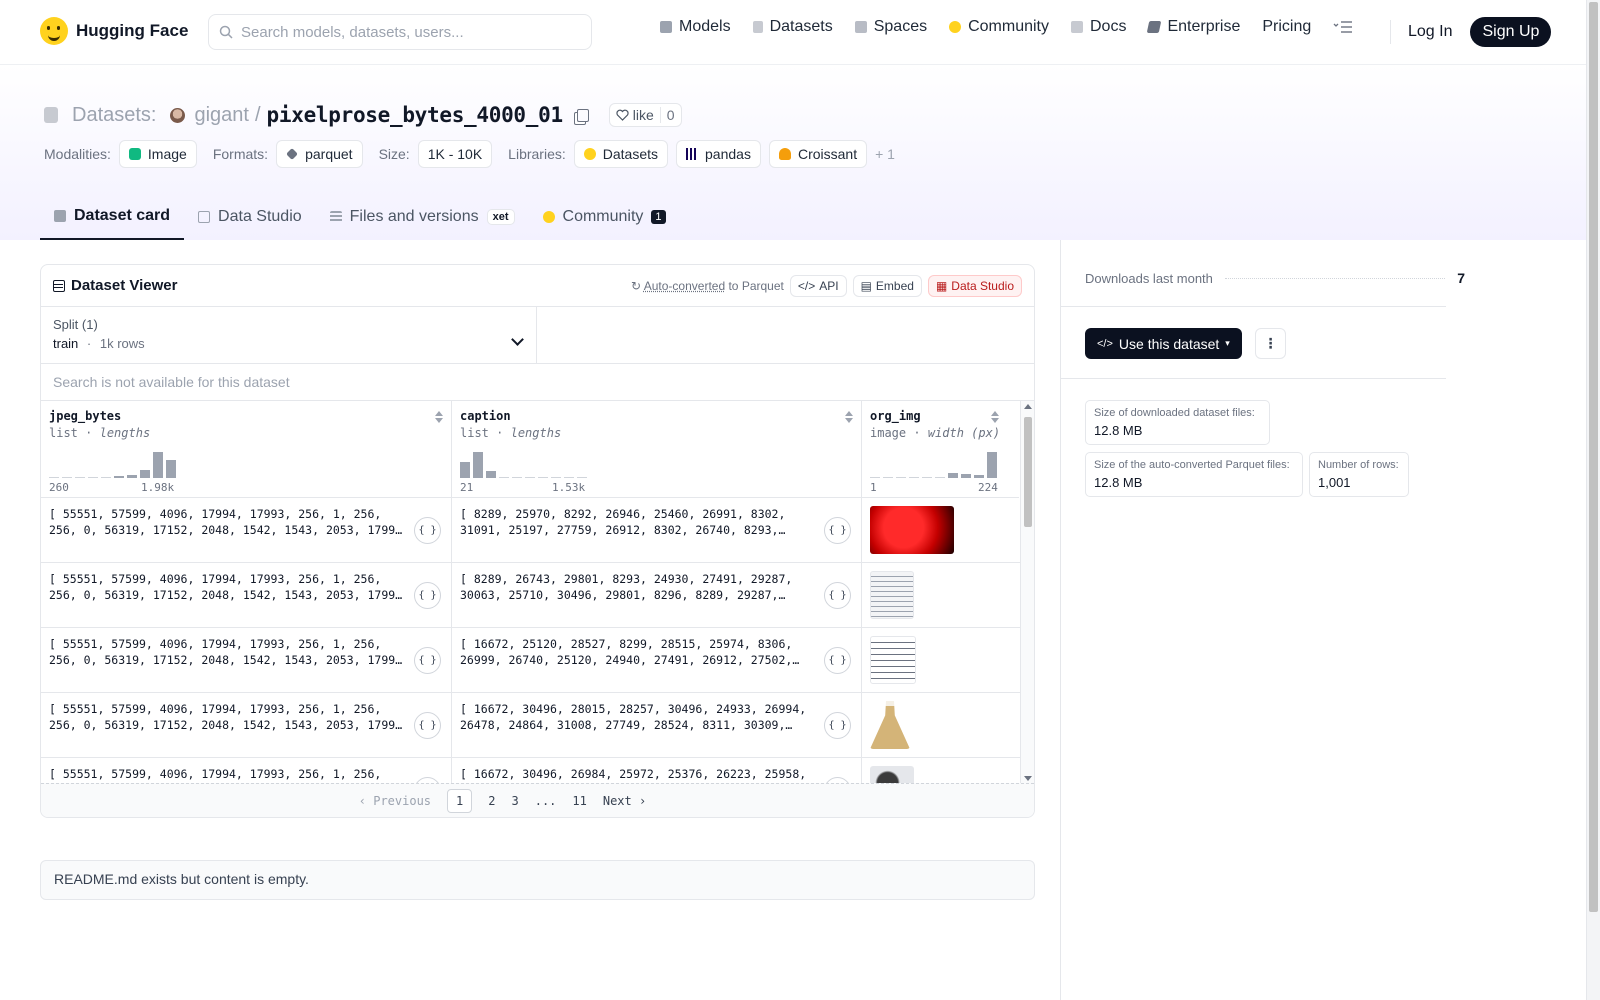  What do you see at coordinates (974, 285) in the screenshot?
I see `data-studio-button: ▦ Data Studio` at bounding box center [974, 285].